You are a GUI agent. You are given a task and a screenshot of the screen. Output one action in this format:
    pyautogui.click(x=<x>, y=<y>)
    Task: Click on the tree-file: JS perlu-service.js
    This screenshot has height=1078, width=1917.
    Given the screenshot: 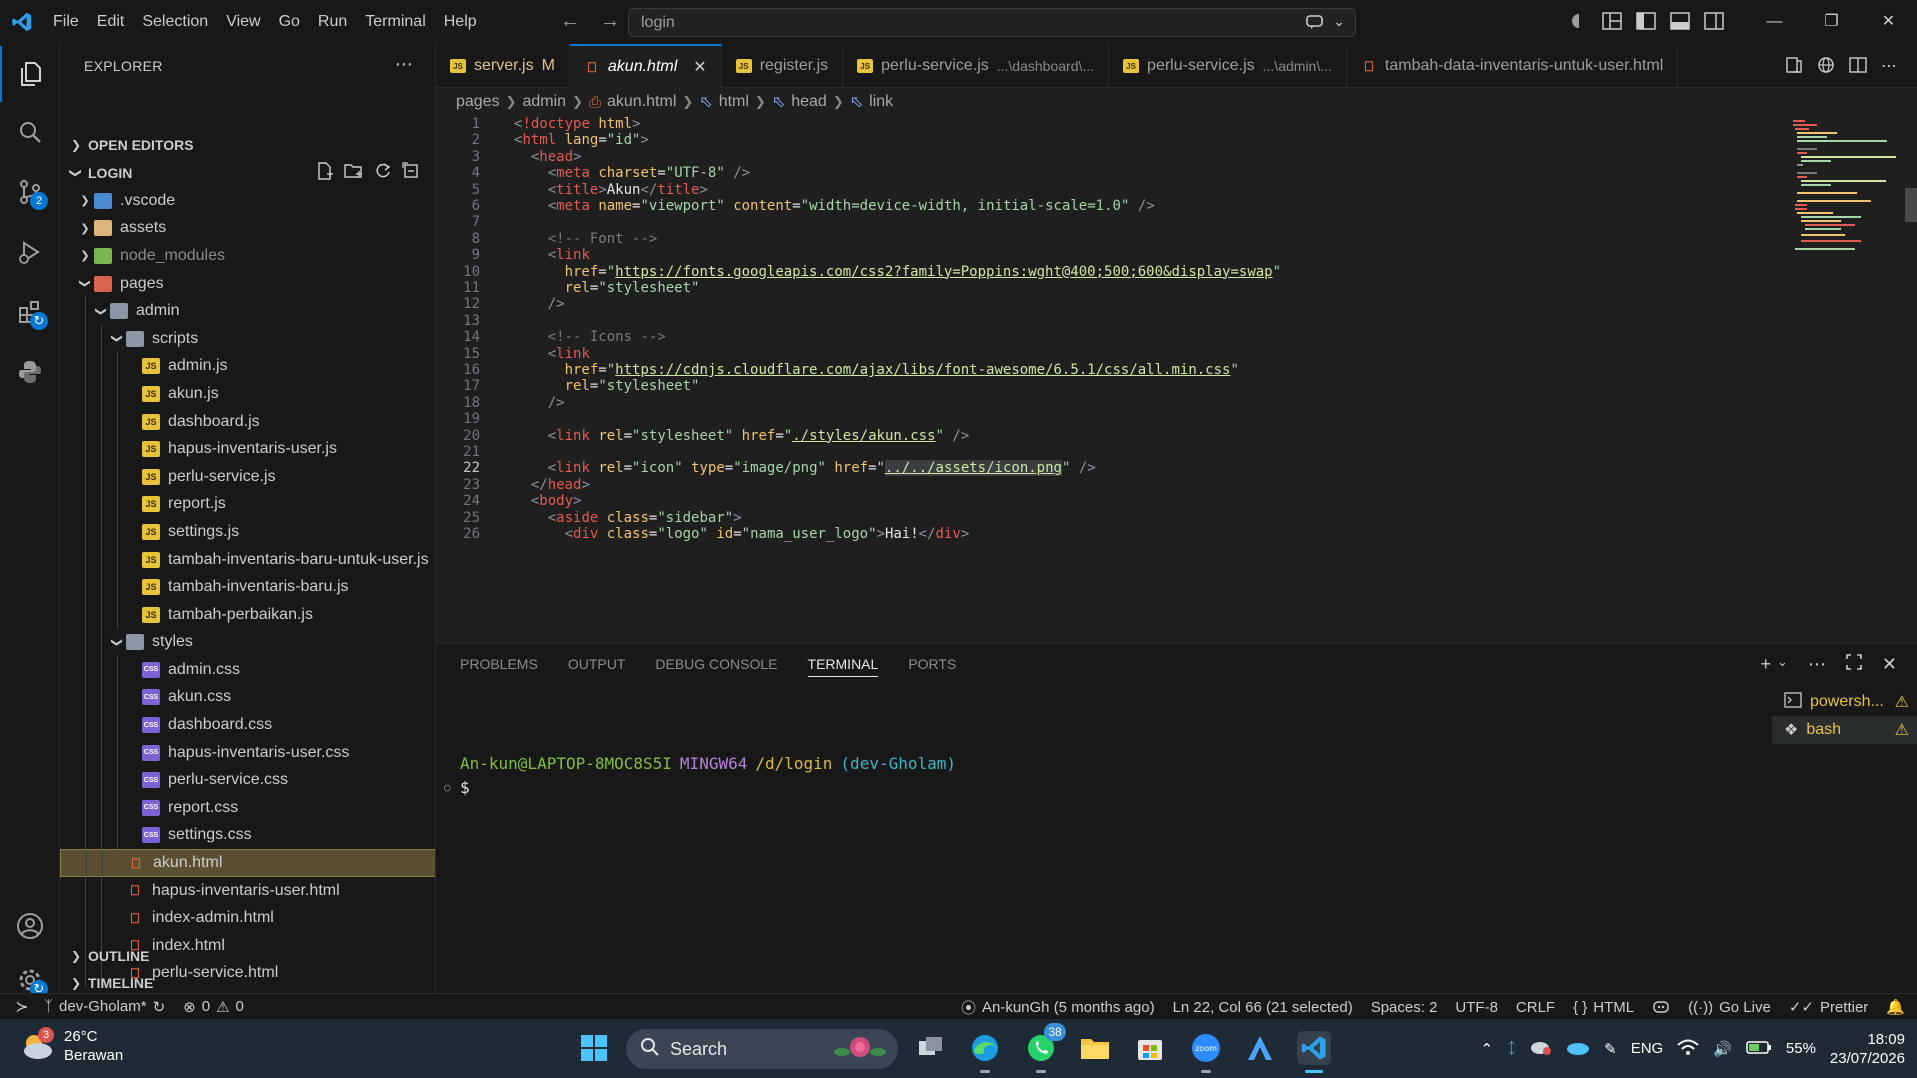 What is the action you would take?
    pyautogui.click(x=247, y=476)
    